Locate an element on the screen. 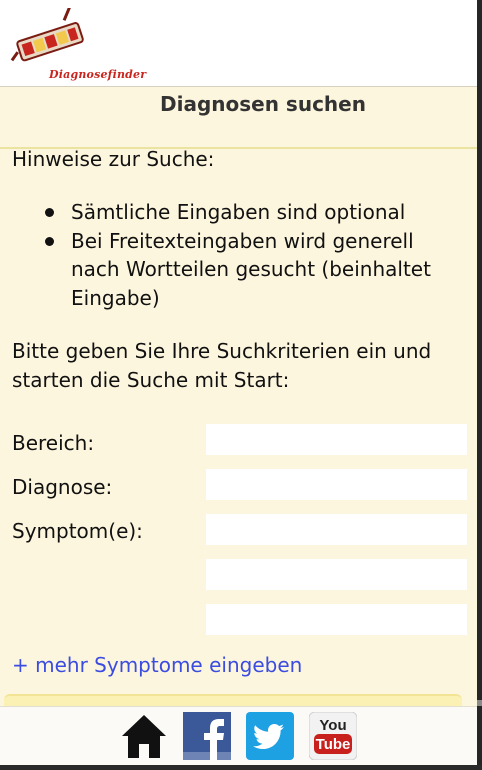  app-header: Diagnosefinder is located at coordinates (238, 43).